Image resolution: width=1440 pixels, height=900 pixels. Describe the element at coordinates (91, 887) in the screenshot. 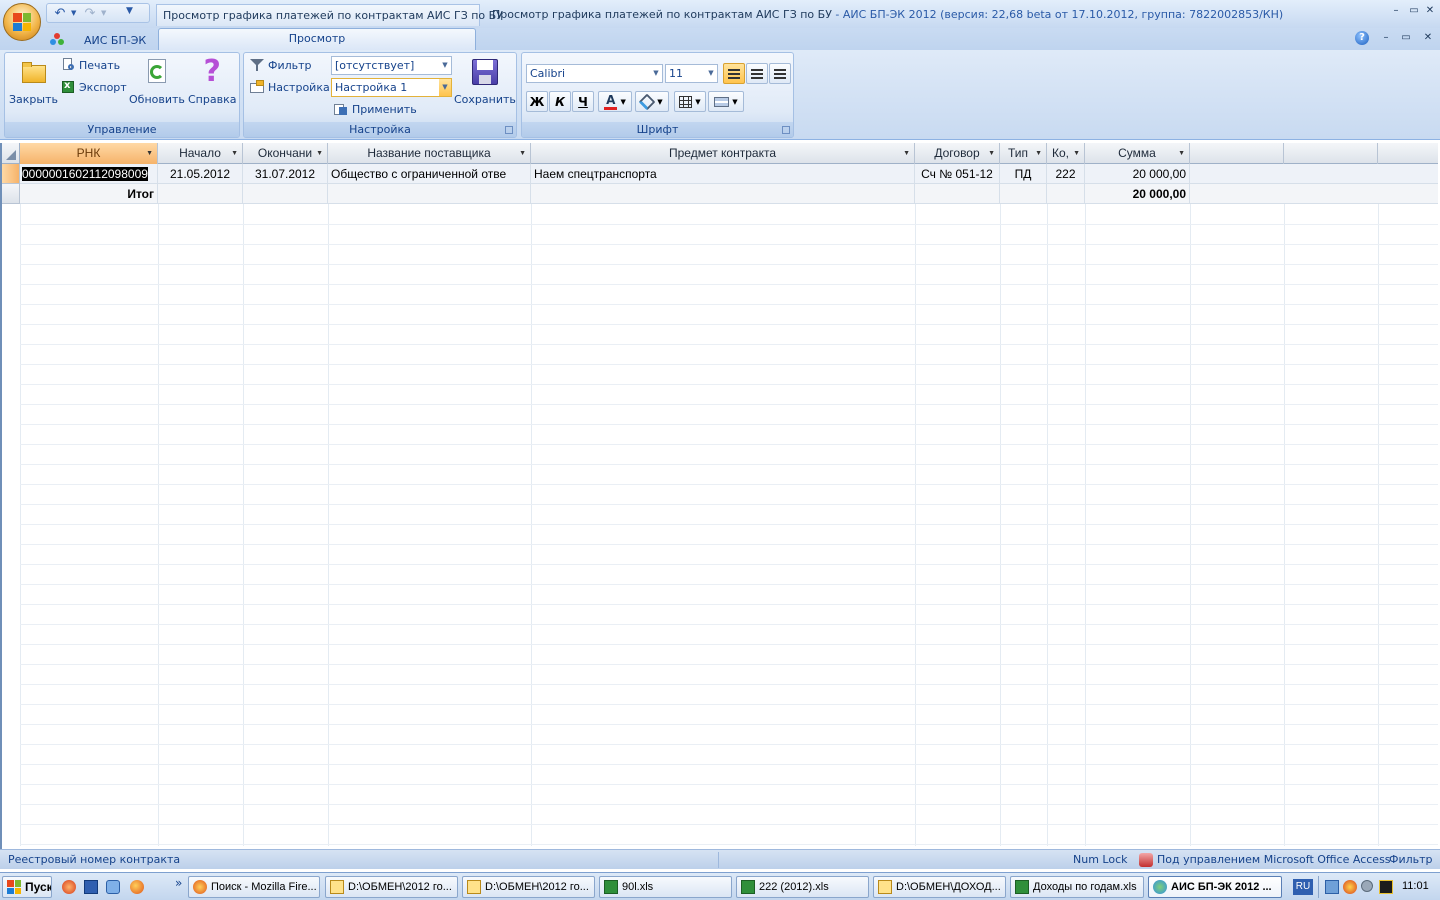

I see `desktop-icon` at that location.